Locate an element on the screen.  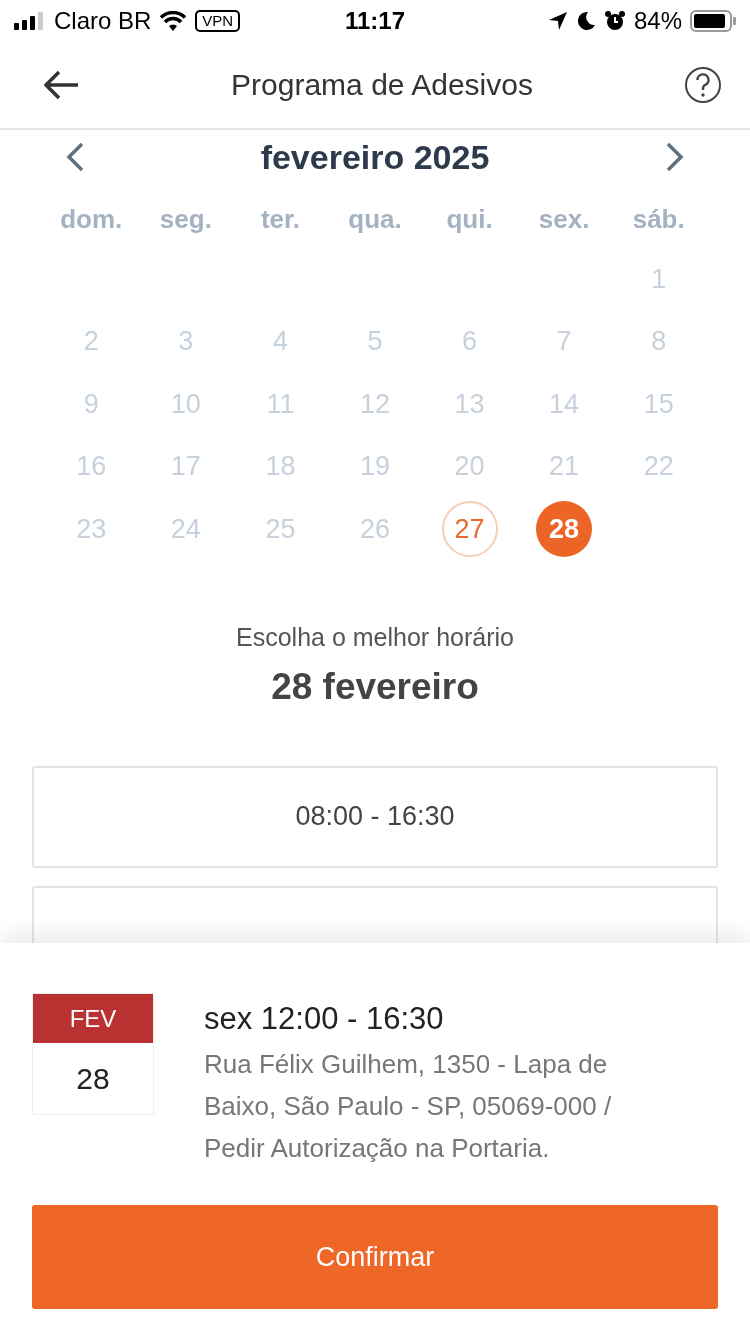
calendar-day: 23 is located at coordinates (91, 529).